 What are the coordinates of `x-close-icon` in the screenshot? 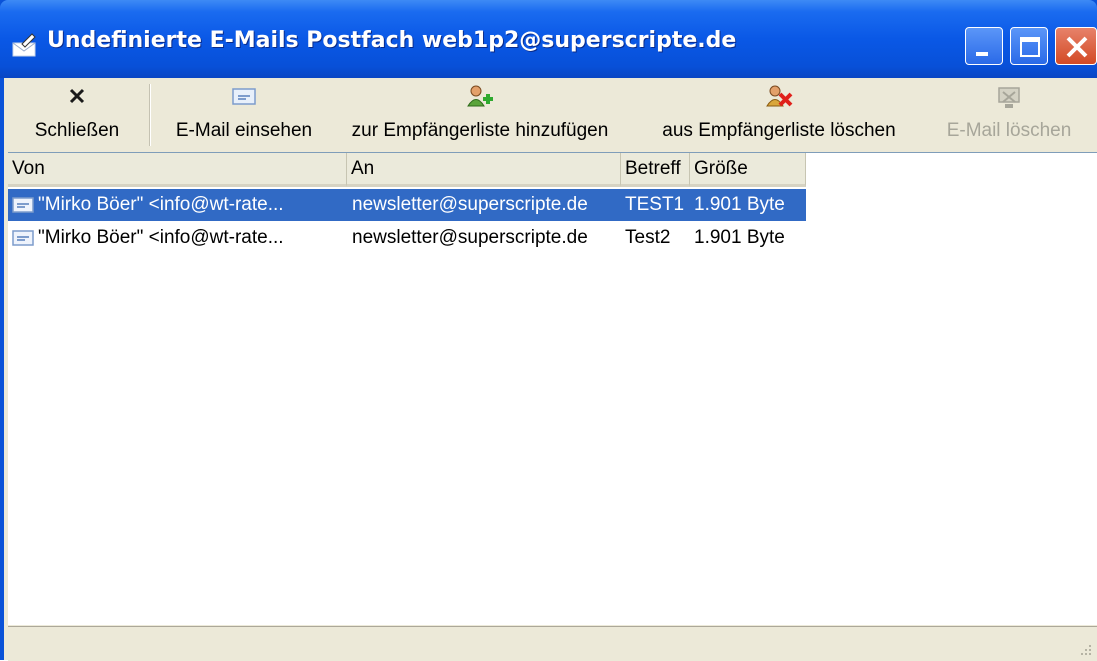 It's located at (77, 96).